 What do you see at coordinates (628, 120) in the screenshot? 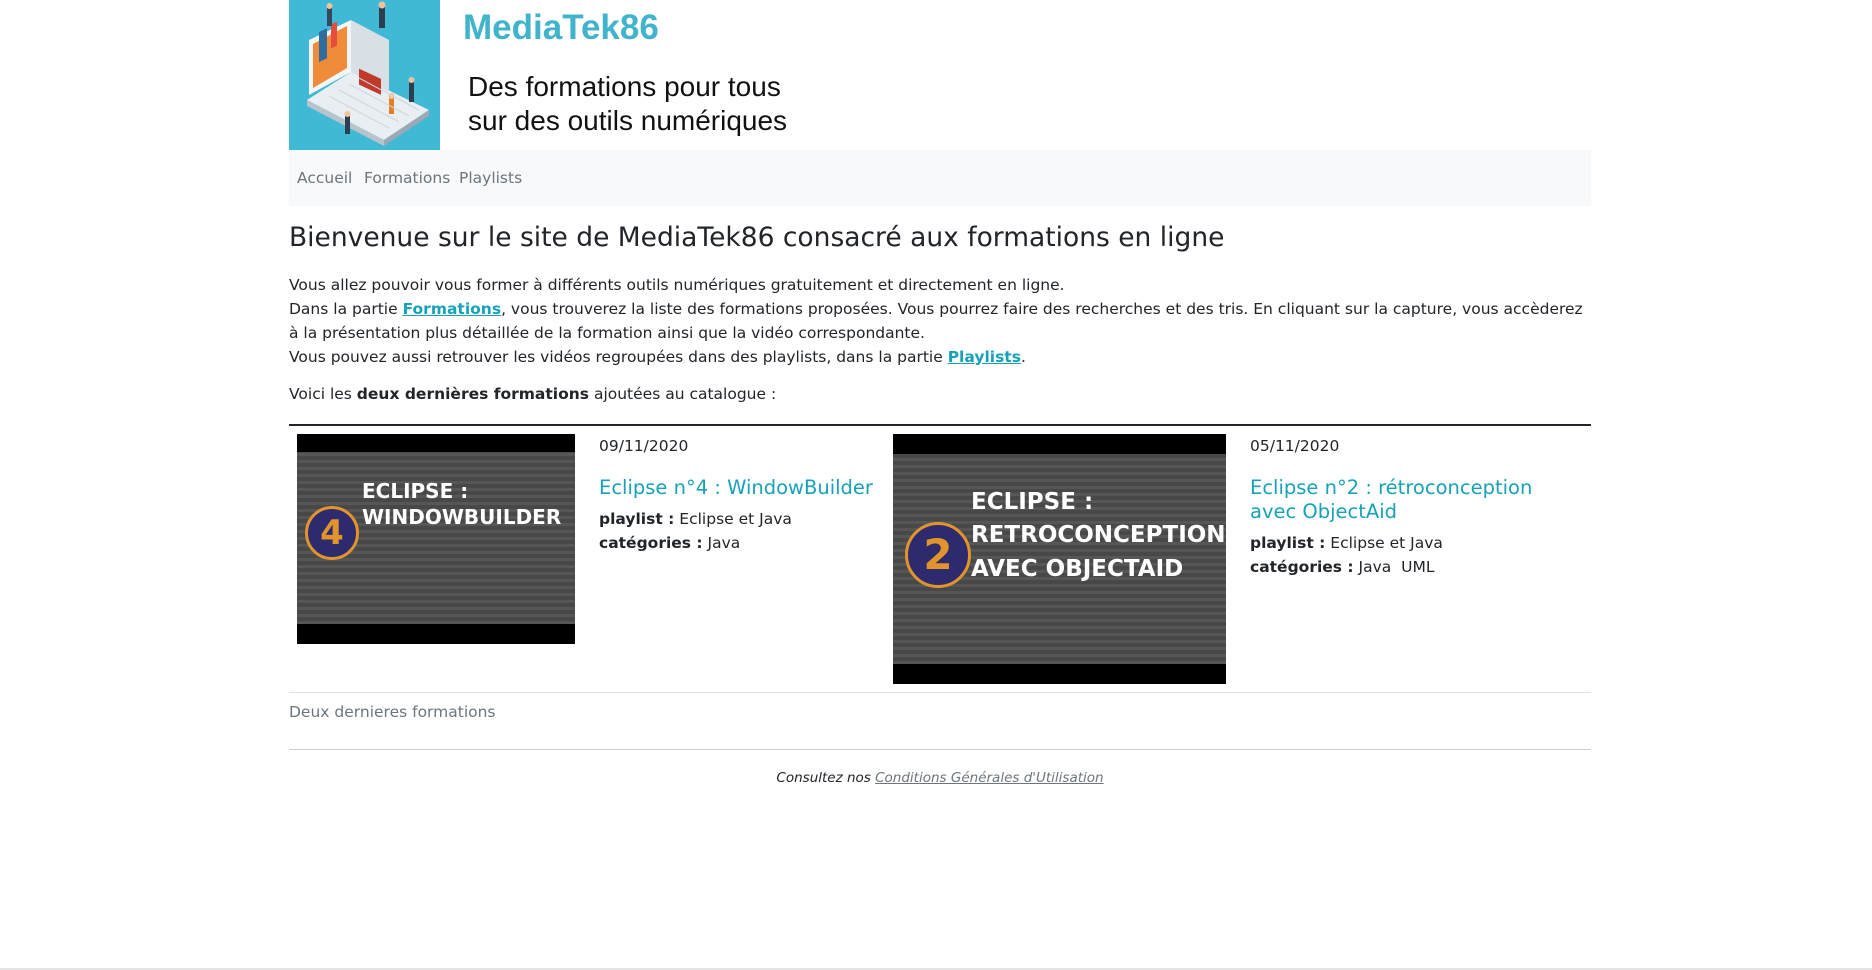
I see `slogan-line-2: sur des outils numériques` at bounding box center [628, 120].